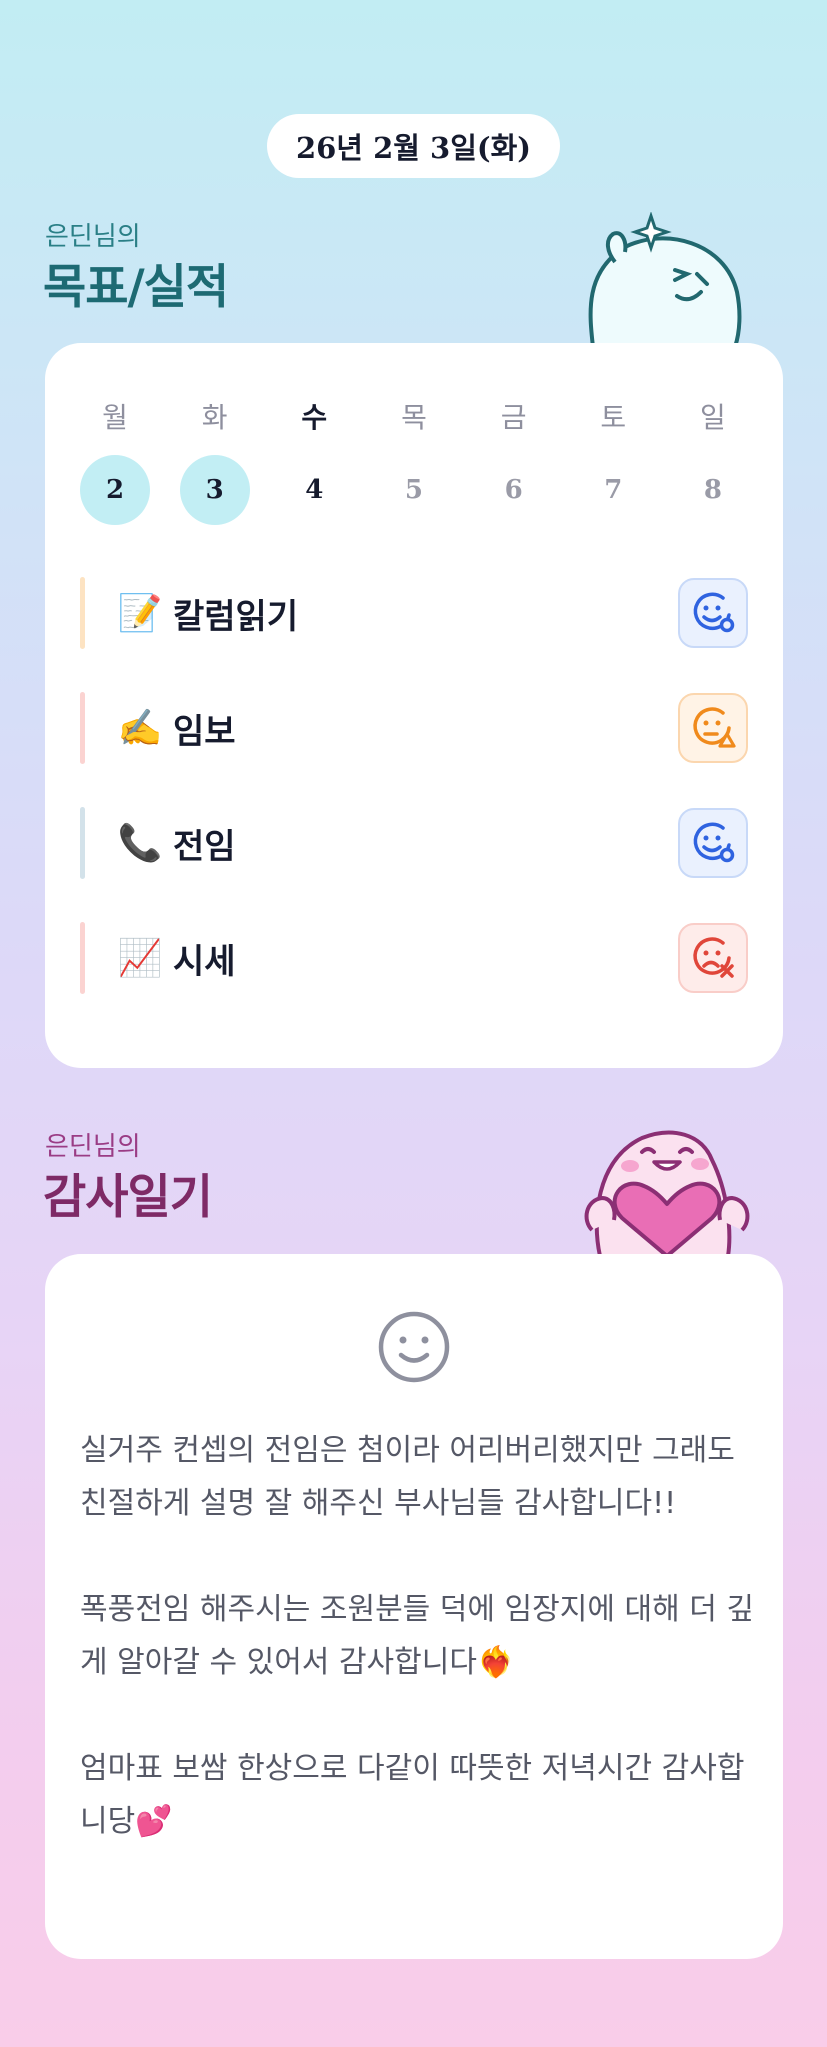 The image size is (827, 2047). I want to click on day-name: 일, so click(713, 417).